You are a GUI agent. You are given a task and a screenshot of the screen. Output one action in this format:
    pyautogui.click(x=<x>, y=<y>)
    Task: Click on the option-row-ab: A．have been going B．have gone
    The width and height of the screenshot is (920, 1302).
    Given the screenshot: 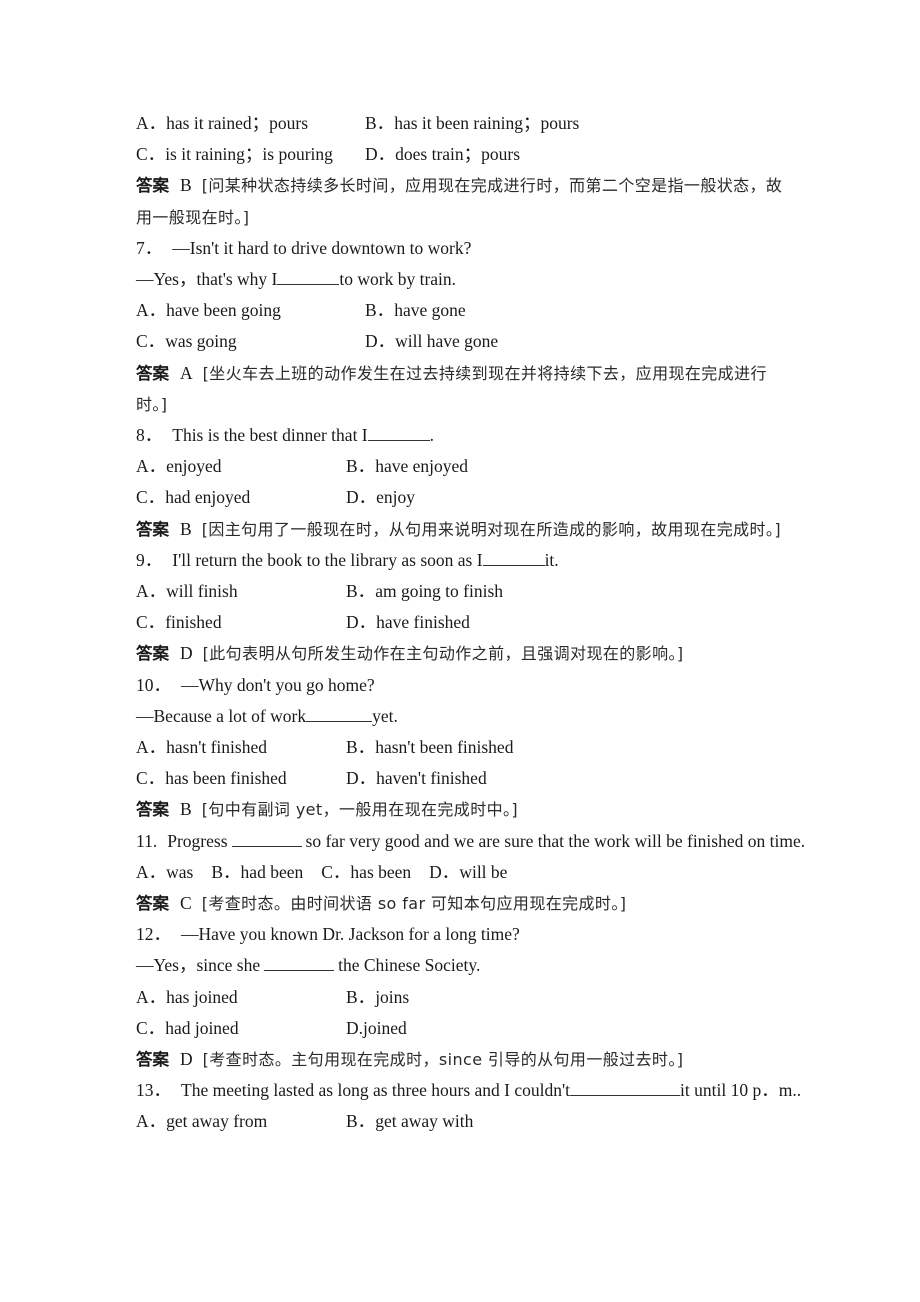 What is the action you would take?
    pyautogui.click(x=460, y=310)
    